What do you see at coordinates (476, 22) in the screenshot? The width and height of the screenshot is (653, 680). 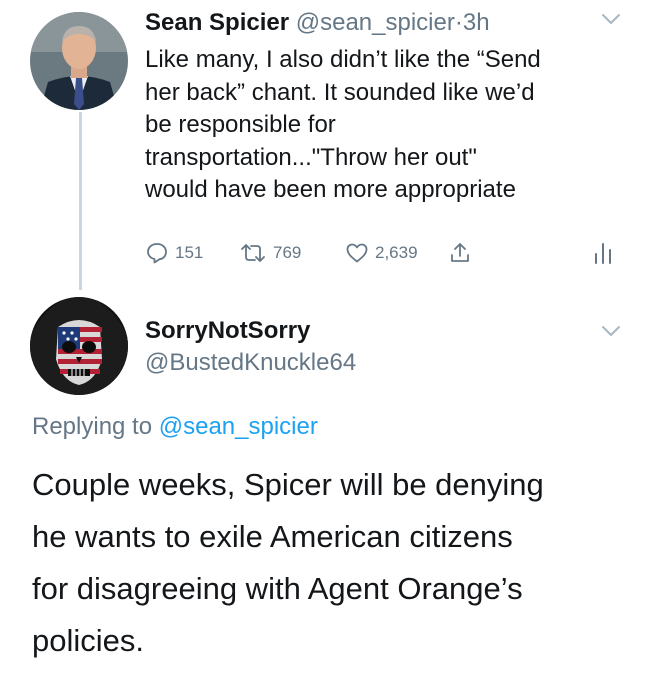 I see `tweet-timestamp: 3h` at bounding box center [476, 22].